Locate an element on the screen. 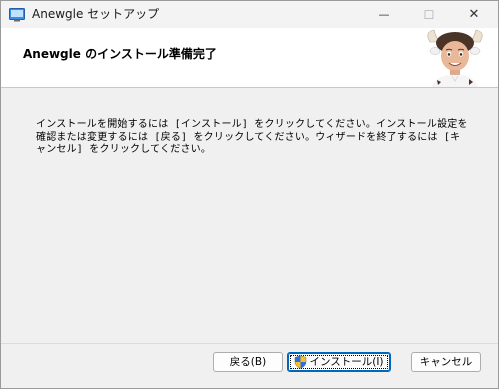  minimize-icon: — is located at coordinates (384, 14).